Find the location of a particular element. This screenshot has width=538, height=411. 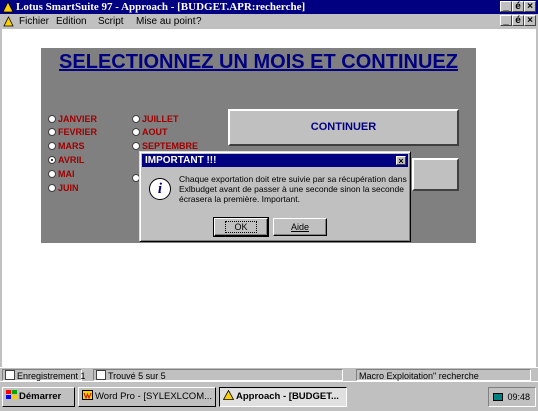

clock-time: 09:48 is located at coordinates (518, 397).